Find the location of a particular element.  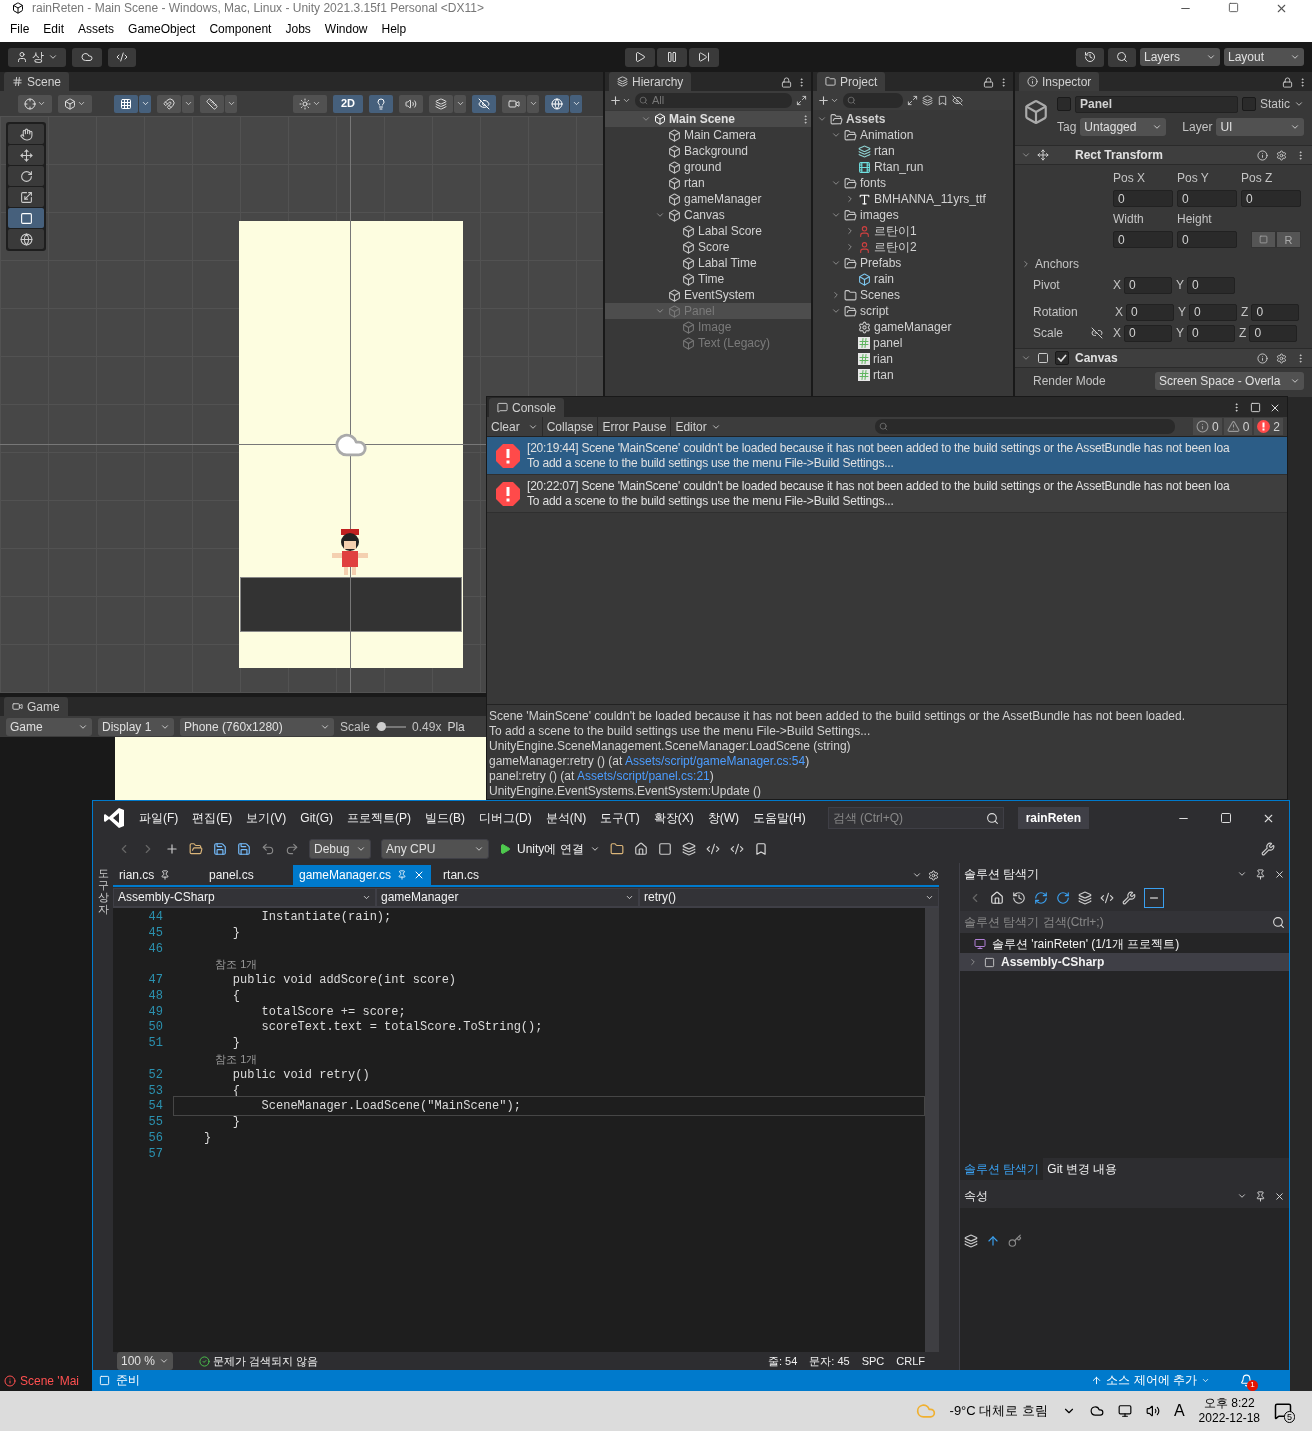

menu-item: 빌드(B) is located at coordinates (445, 818).